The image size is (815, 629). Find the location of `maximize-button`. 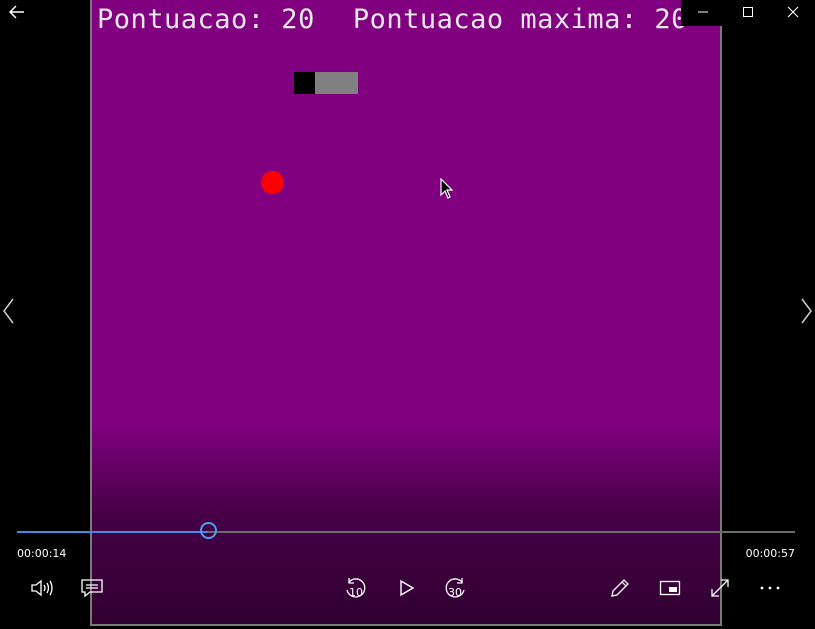

maximize-button is located at coordinates (748, 12).